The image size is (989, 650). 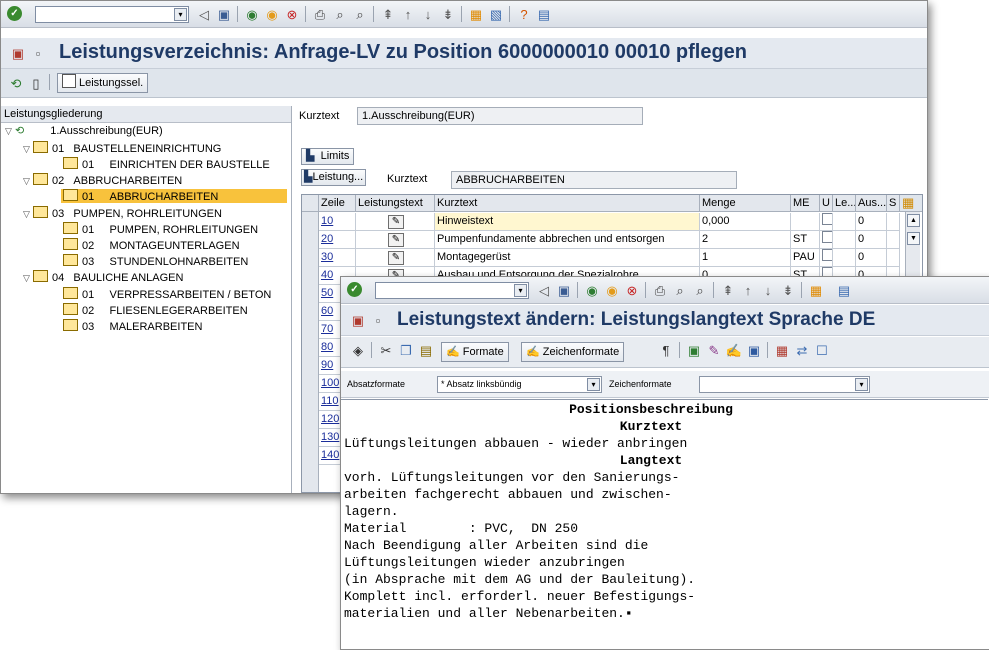 What do you see at coordinates (337, 203) in the screenshot?
I see `col-zeile: Zeile` at bounding box center [337, 203].